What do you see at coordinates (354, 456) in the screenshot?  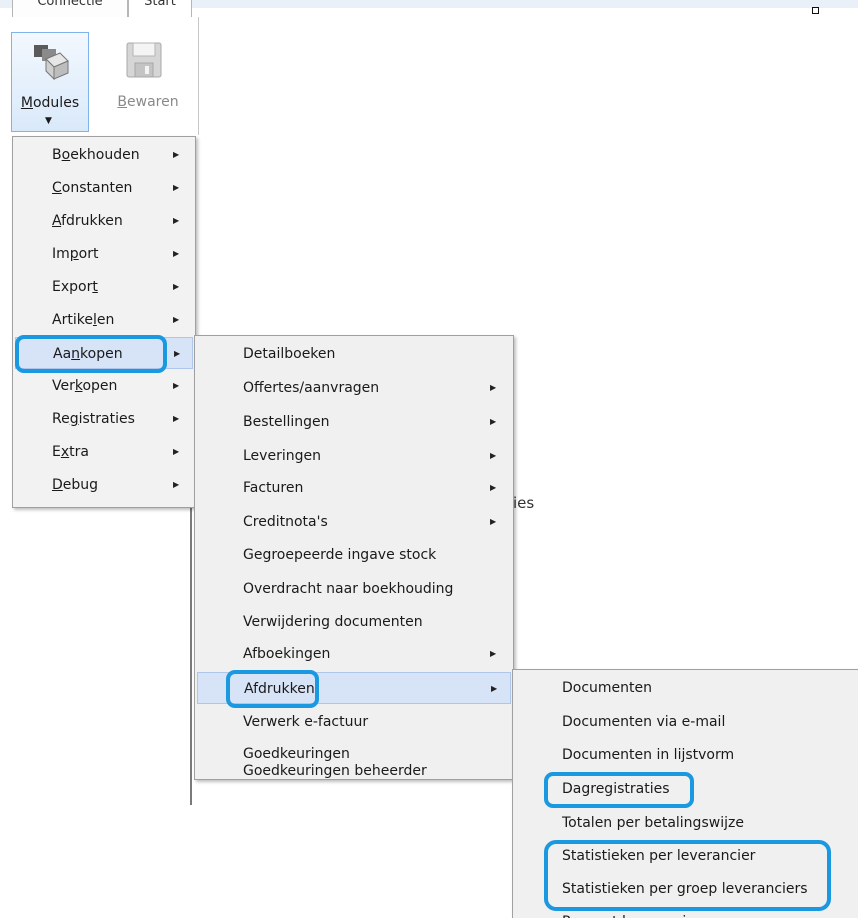 I see `menu-item-leveringen: Leveringen ▶` at bounding box center [354, 456].